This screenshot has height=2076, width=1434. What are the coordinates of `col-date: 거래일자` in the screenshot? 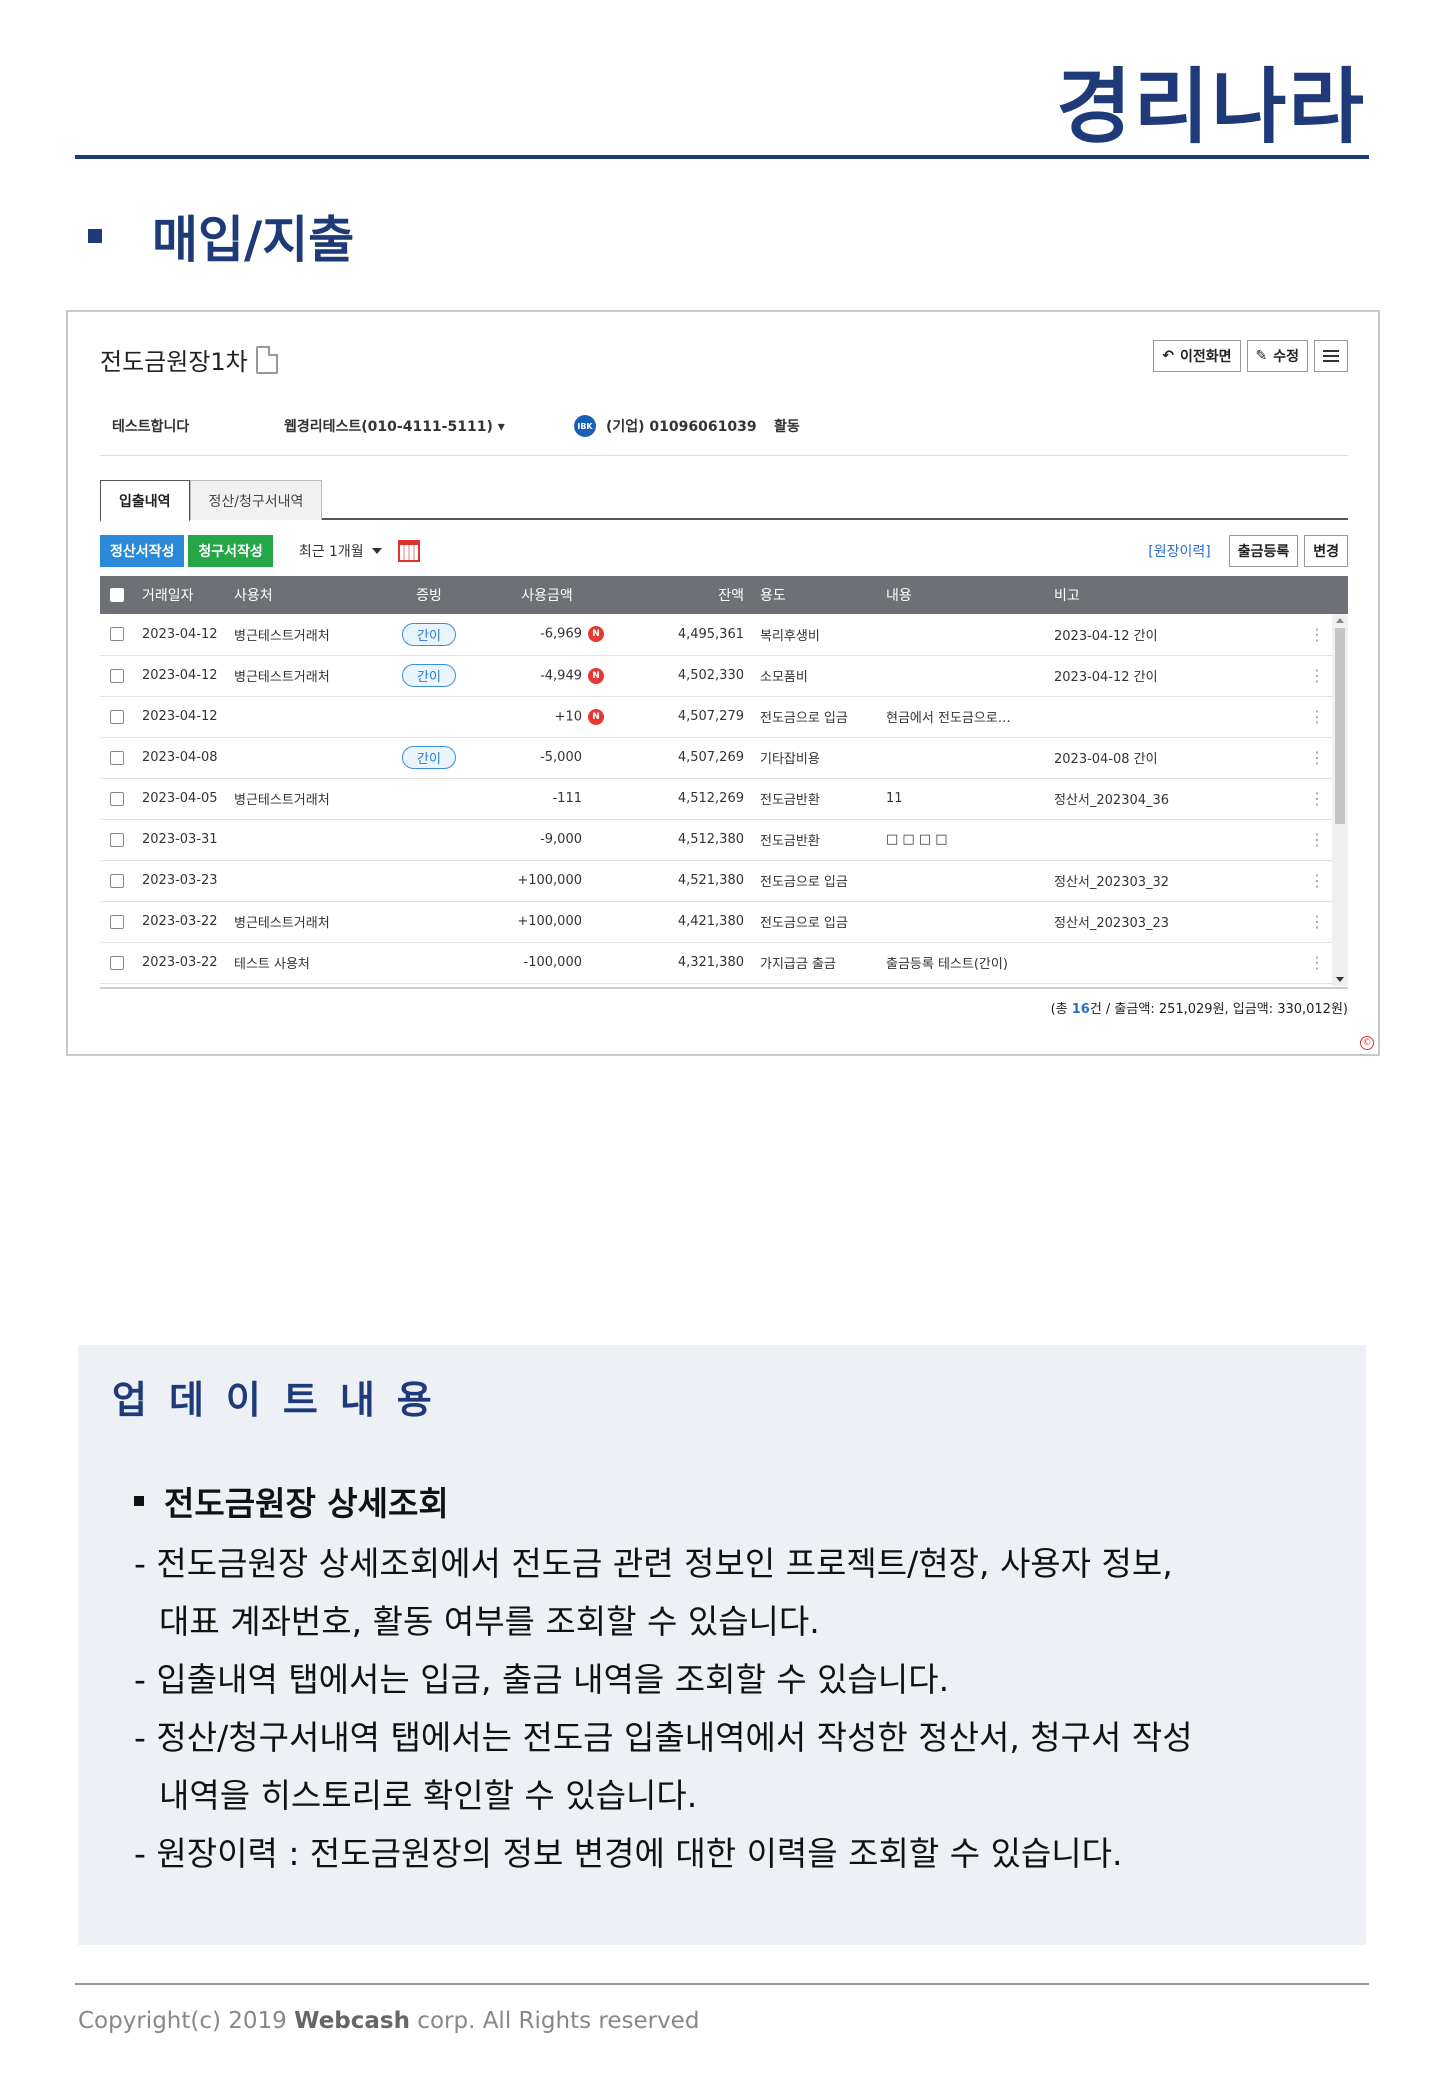 It's located at (180, 595).